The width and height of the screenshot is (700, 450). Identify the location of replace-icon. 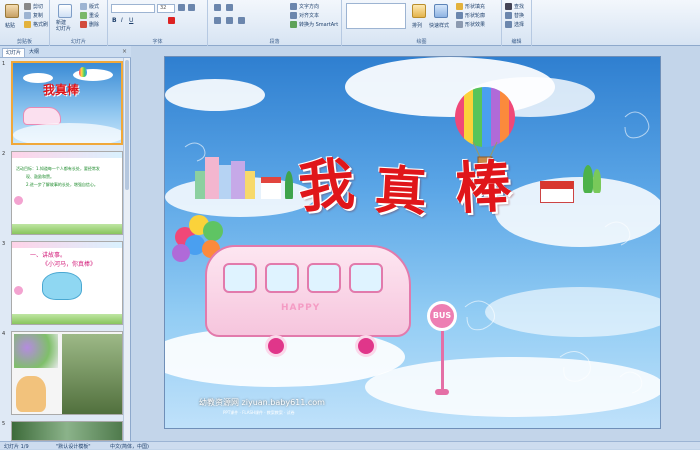
(508, 15).